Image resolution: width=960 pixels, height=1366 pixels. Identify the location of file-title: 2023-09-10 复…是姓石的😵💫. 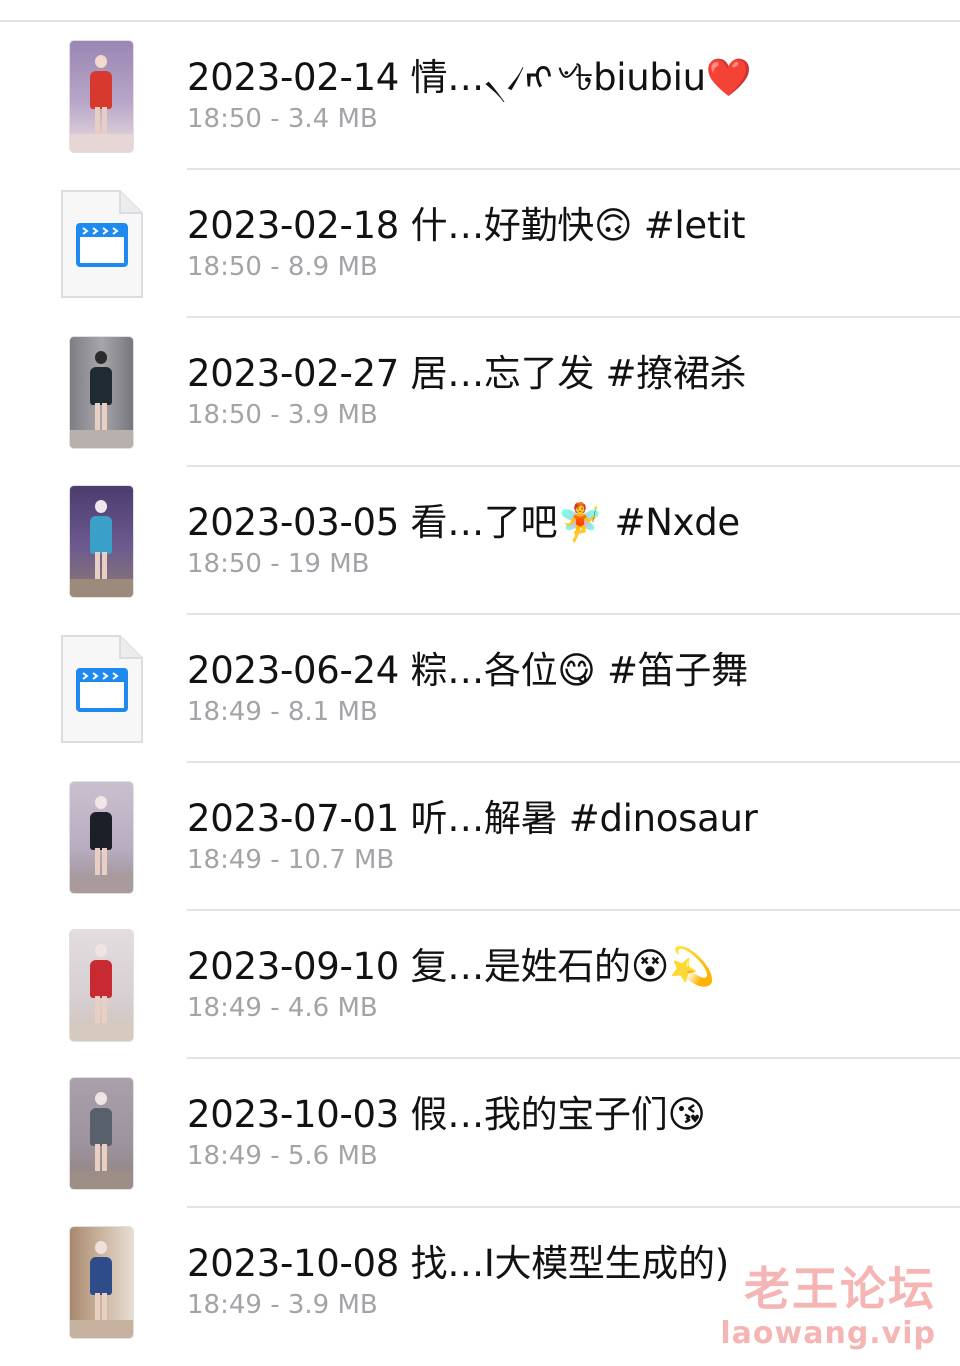
(451, 967).